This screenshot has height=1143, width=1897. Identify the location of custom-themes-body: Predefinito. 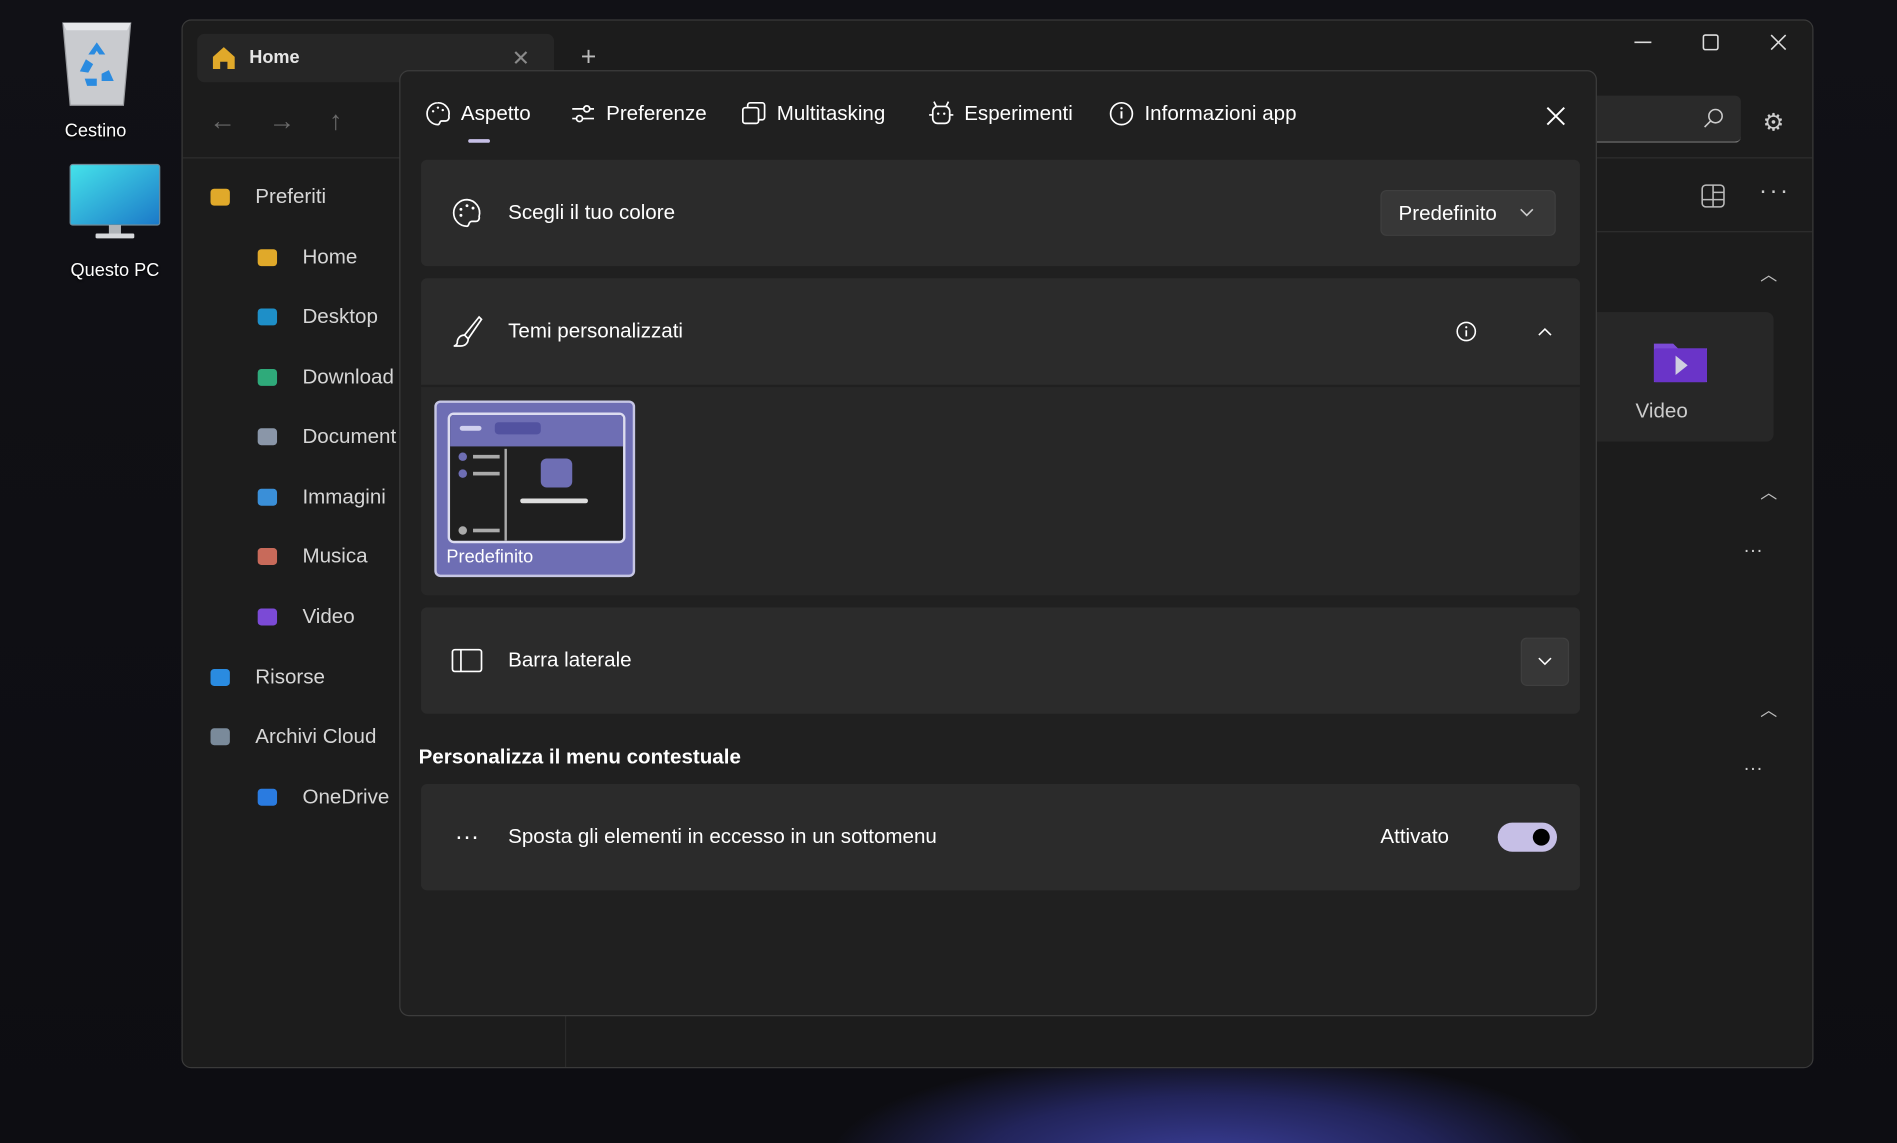
(1000, 491).